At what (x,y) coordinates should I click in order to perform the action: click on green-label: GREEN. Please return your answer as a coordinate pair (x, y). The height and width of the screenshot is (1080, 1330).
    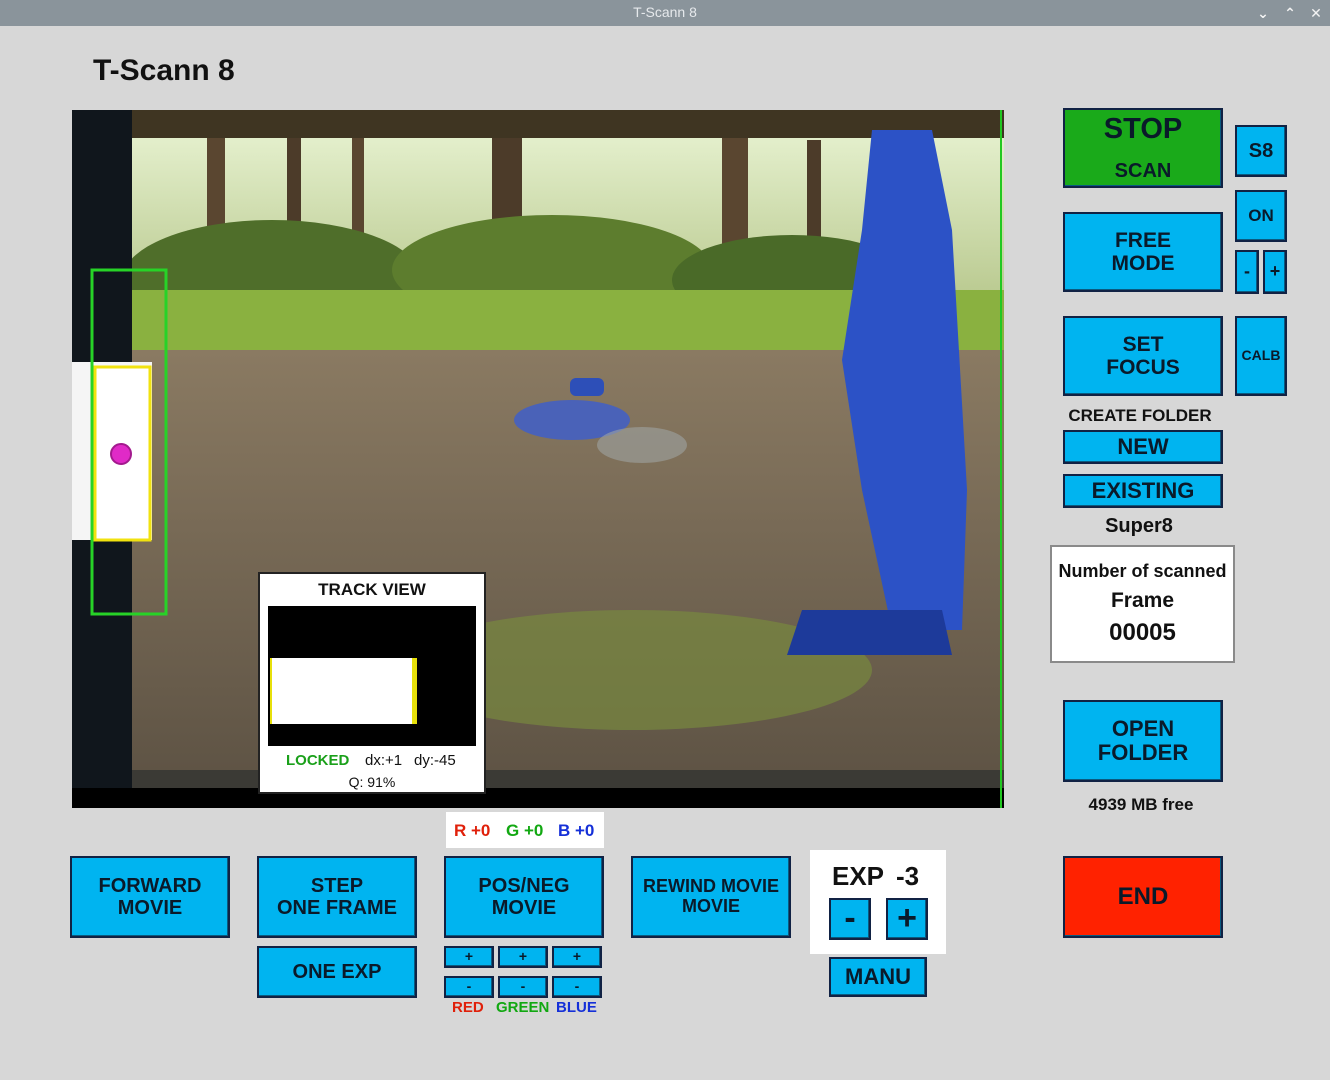
    Looking at the image, I should click on (523, 1007).